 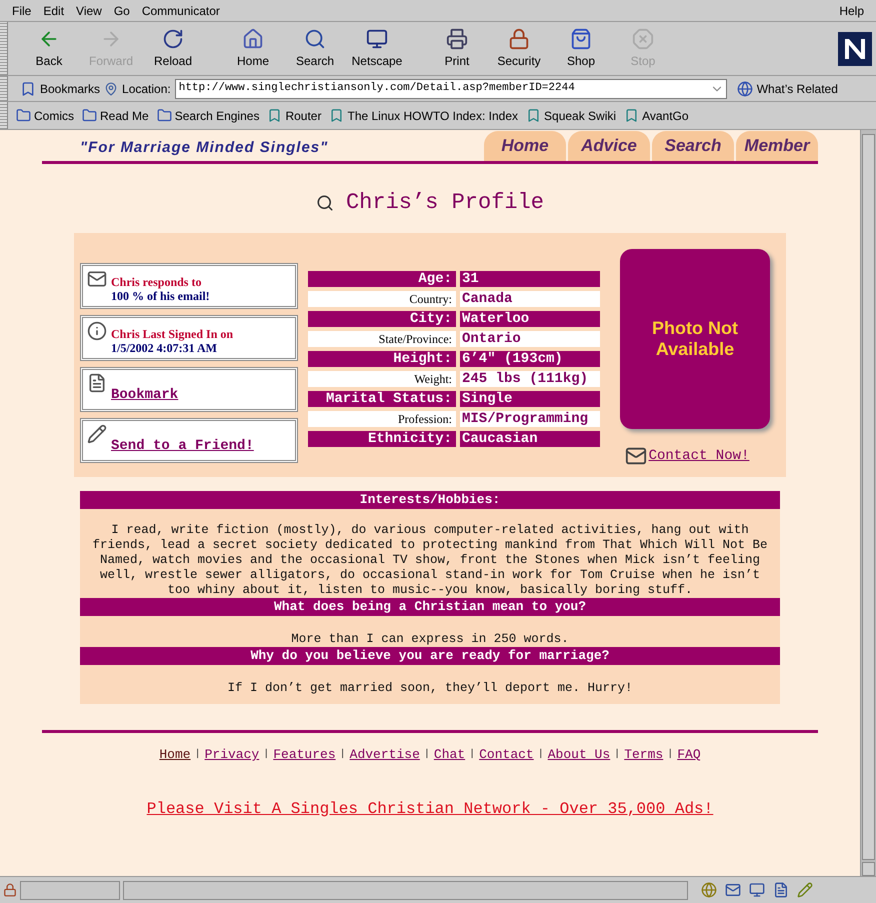 I want to click on toolbar-button: Print, so click(x=457, y=48).